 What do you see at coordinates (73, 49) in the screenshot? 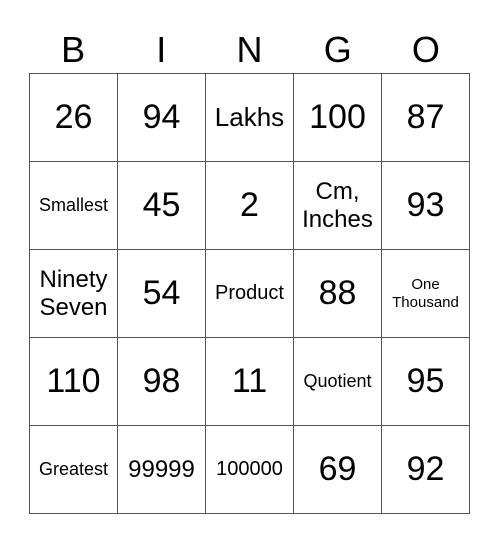
I see `header-letter-b: B` at bounding box center [73, 49].